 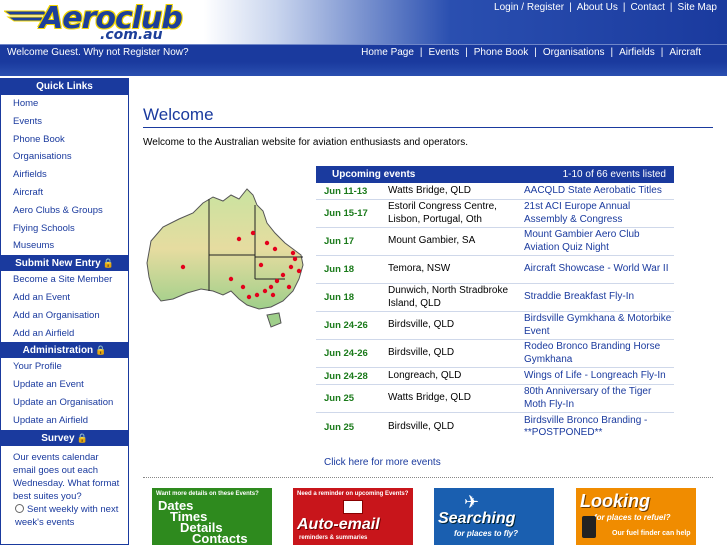 I want to click on event-location: Mount Gambier, SA, so click(x=432, y=241).